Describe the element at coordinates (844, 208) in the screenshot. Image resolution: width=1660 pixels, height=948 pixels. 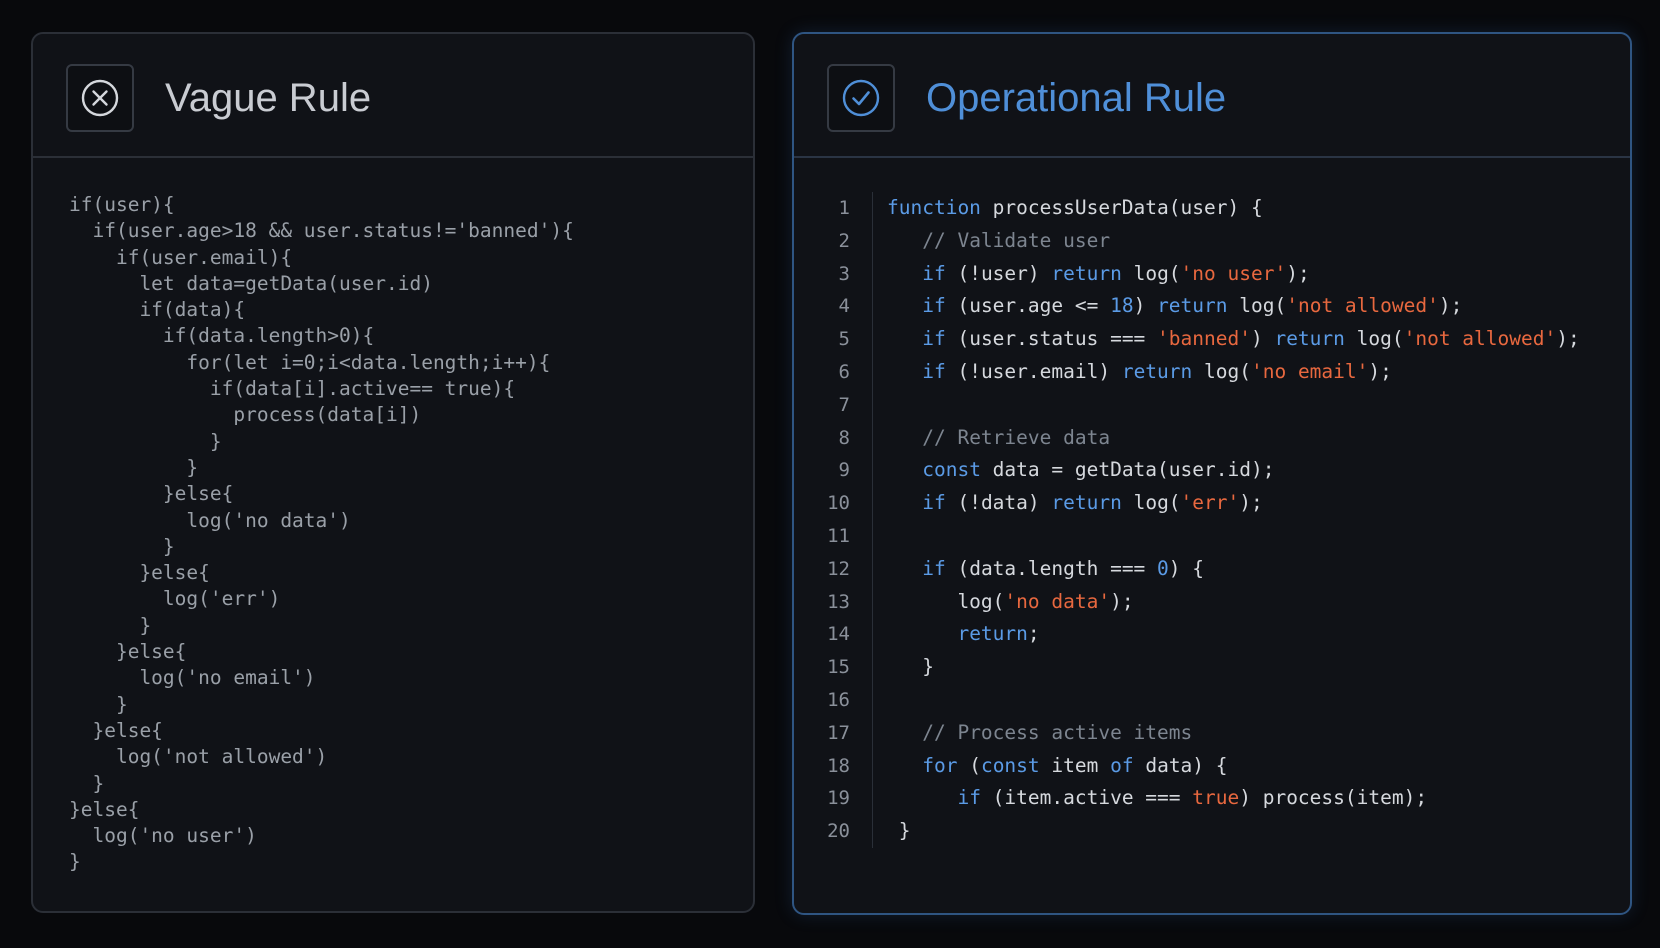
I see `line-number: 1` at that location.